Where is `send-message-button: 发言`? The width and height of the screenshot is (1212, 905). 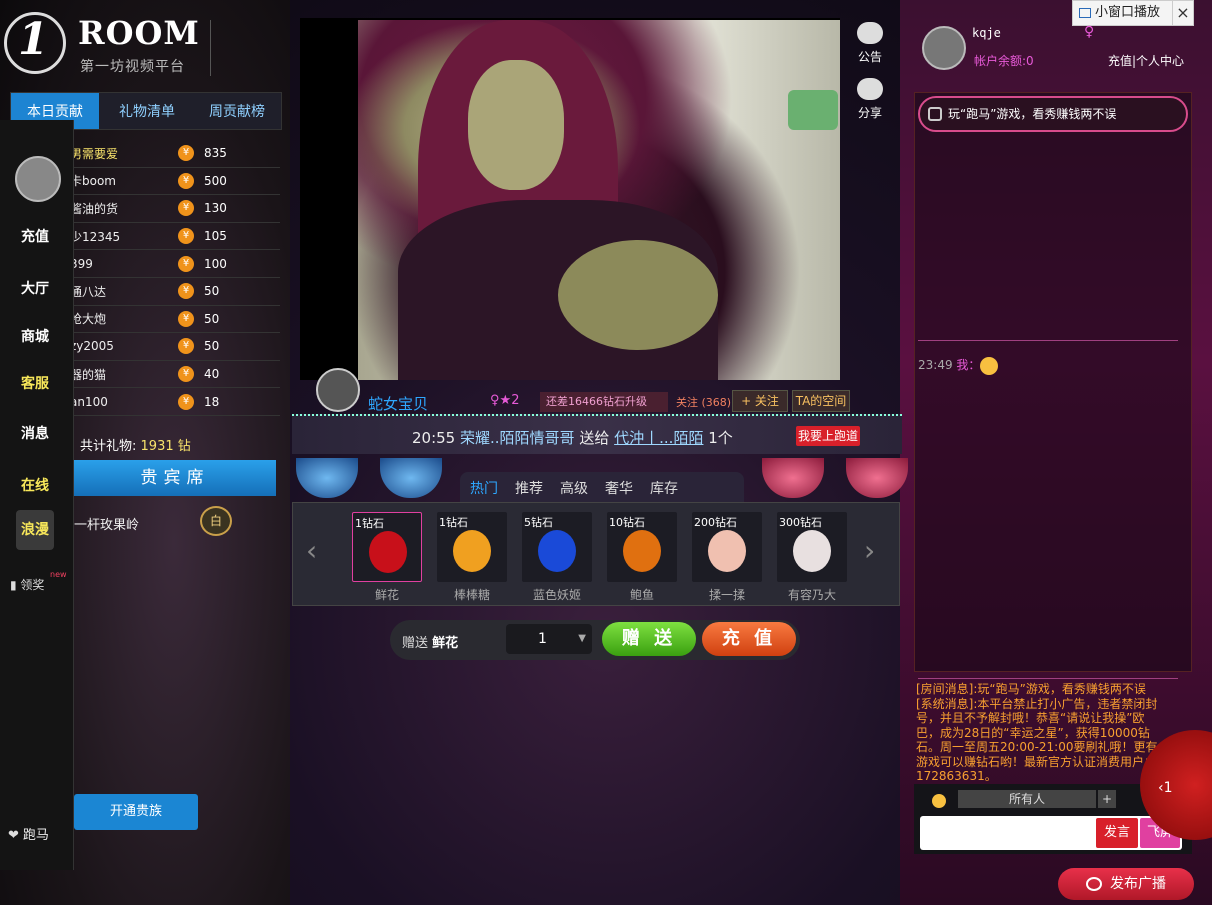
send-message-button: 发言 is located at coordinates (1117, 833).